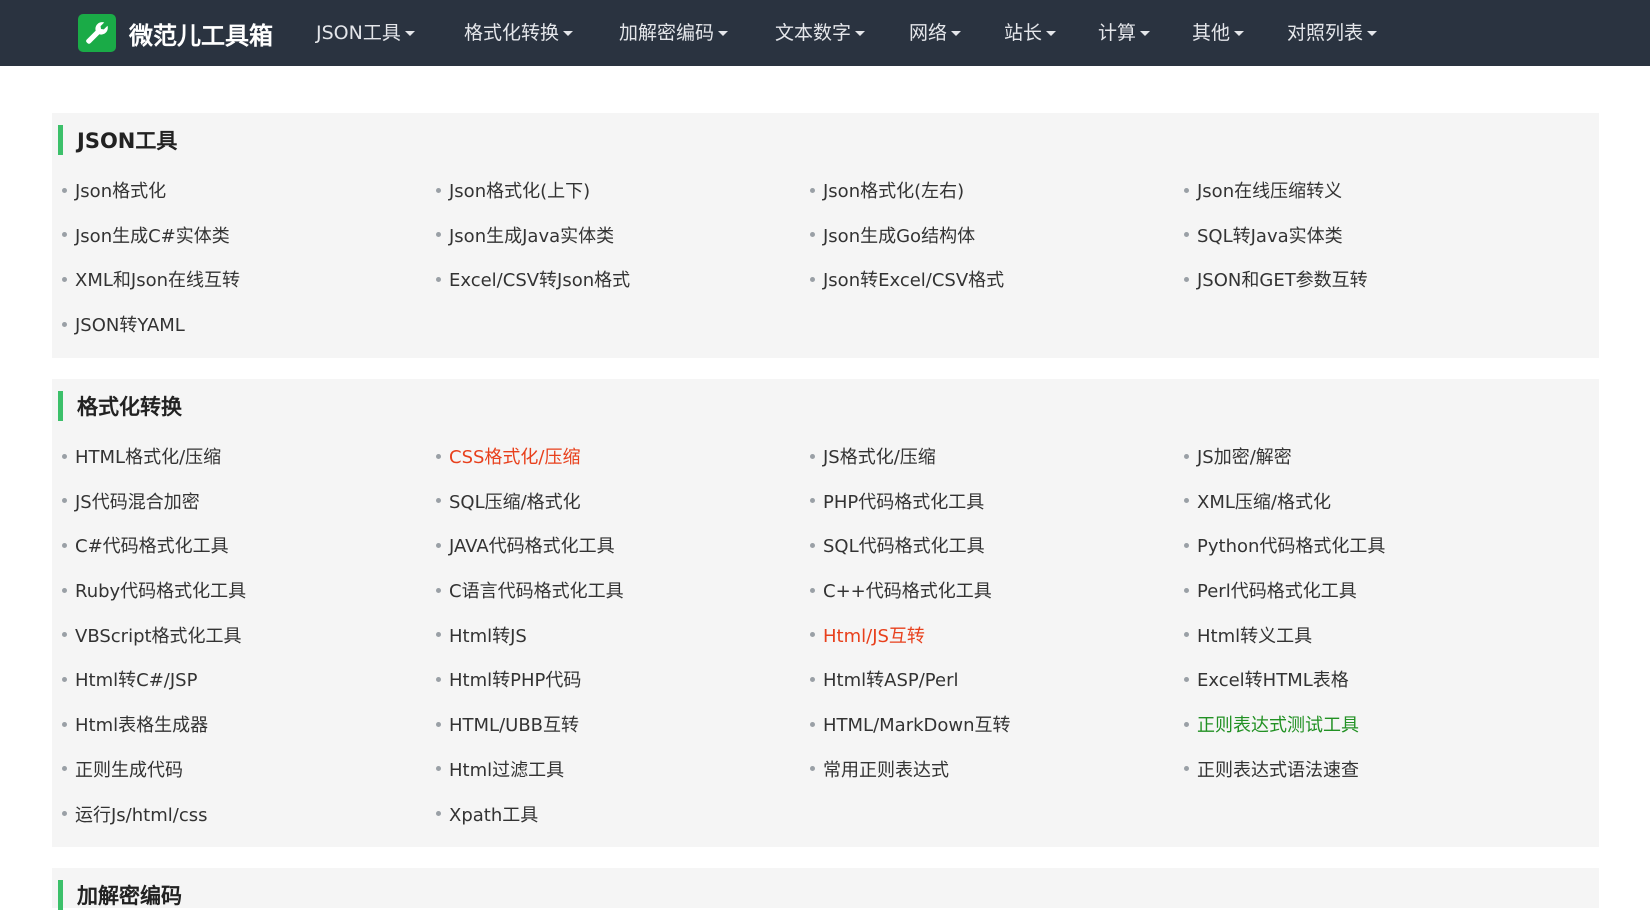 Image resolution: width=1650 pixels, height=910 pixels. I want to click on tool-link: C#代码格式化工具, so click(152, 545).